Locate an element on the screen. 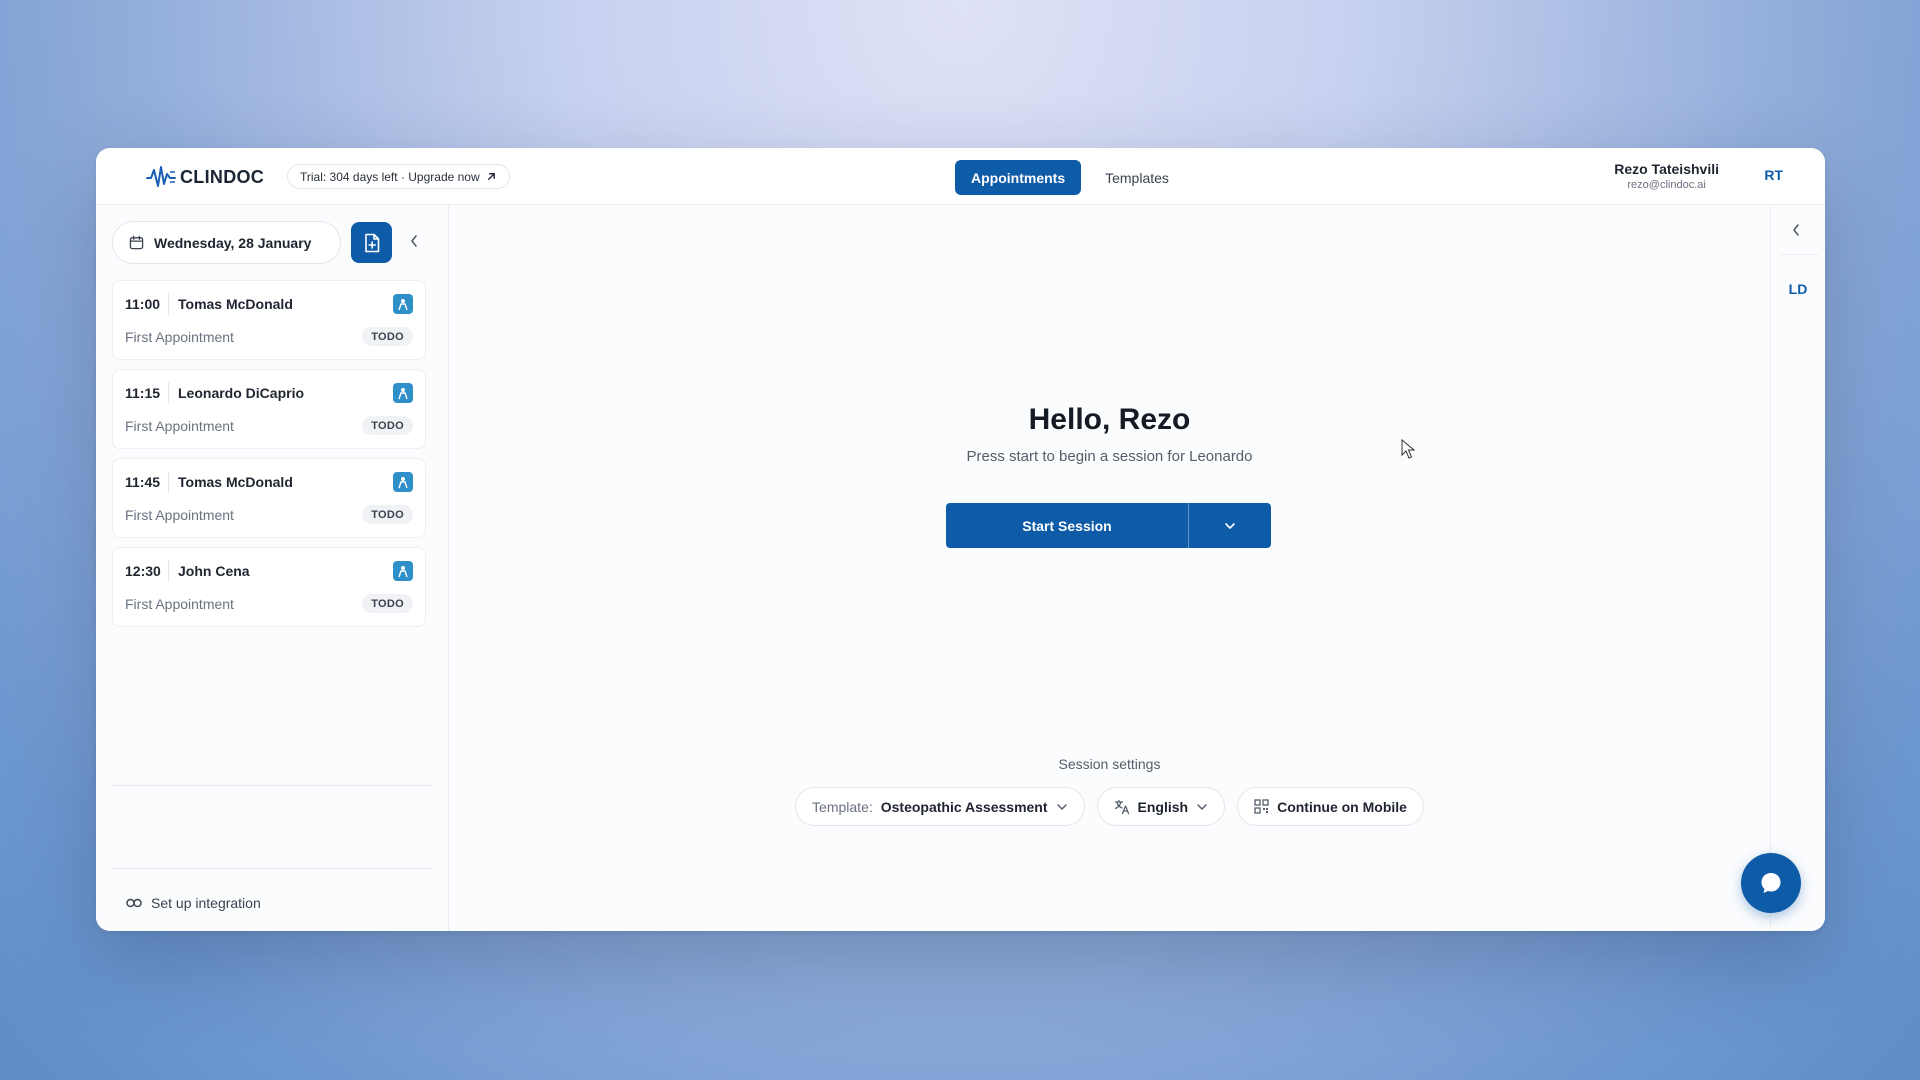  appointment-time: 11:15 is located at coordinates (143, 393).